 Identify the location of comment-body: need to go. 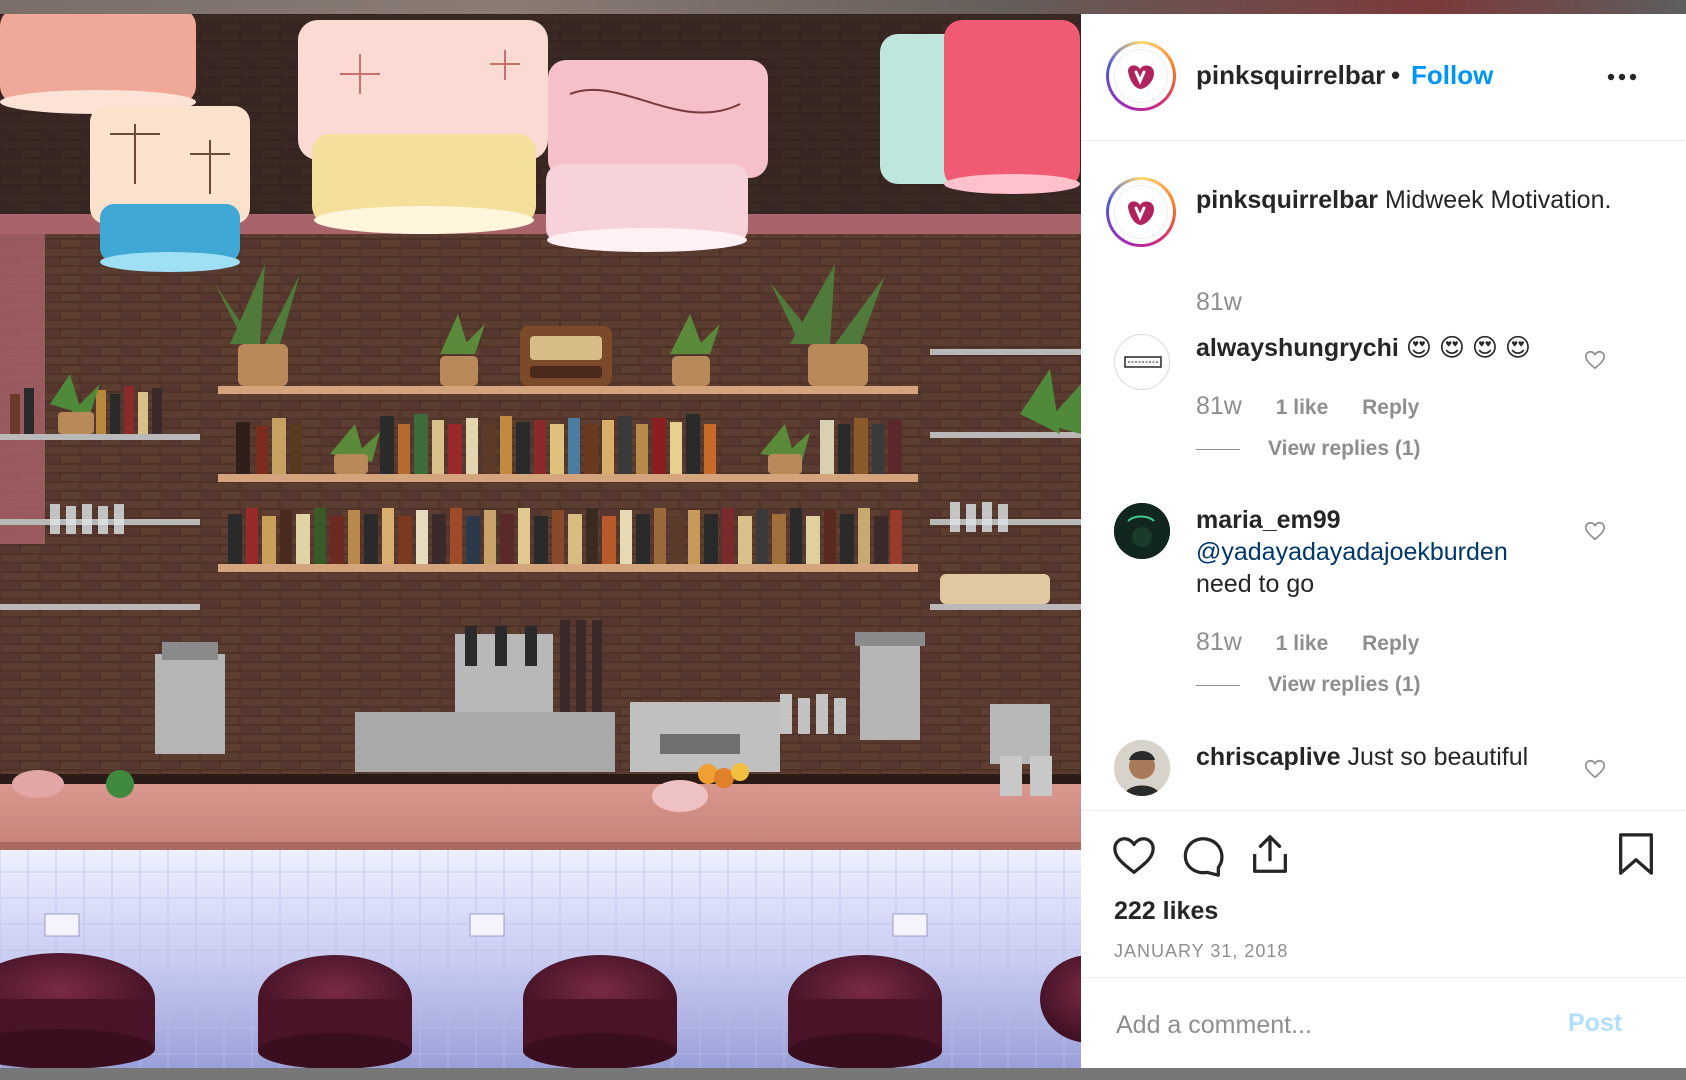
(1255, 584).